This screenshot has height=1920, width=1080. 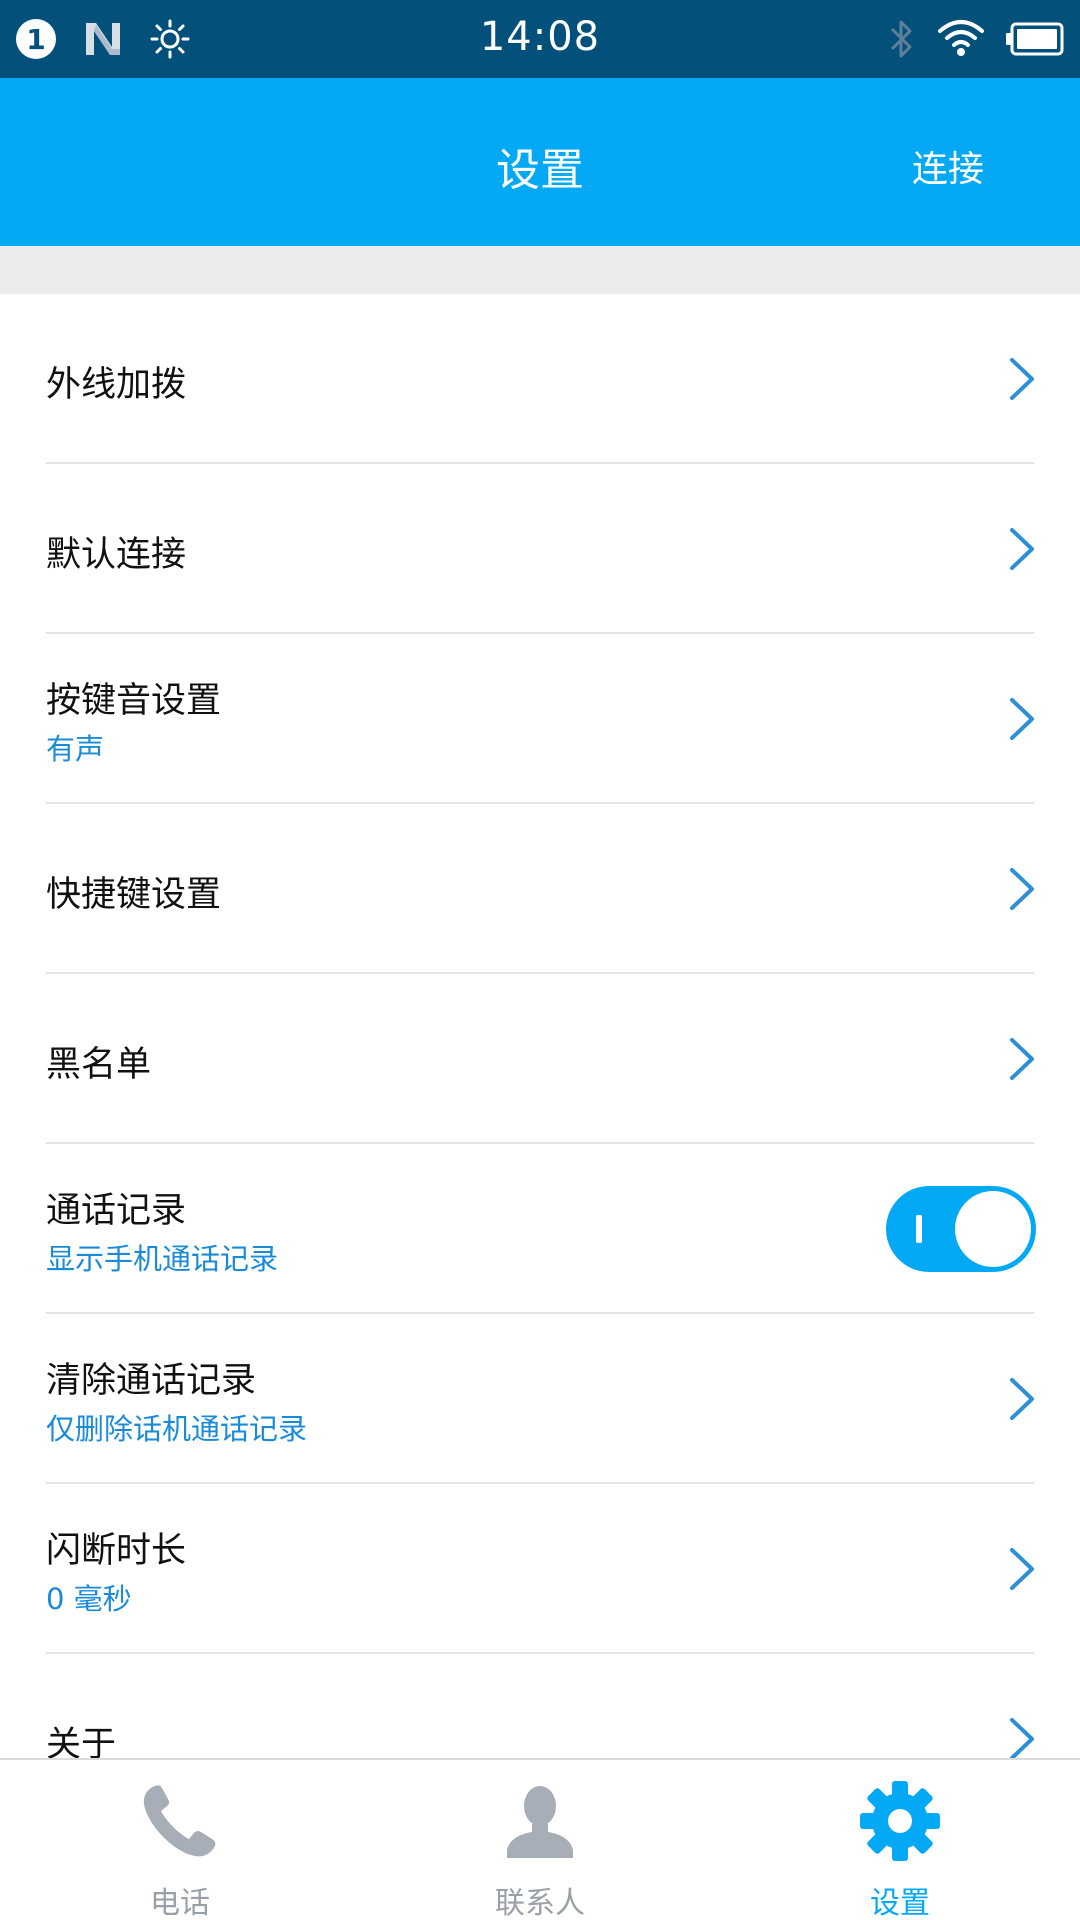 I want to click on person-icon, so click(x=540, y=1822).